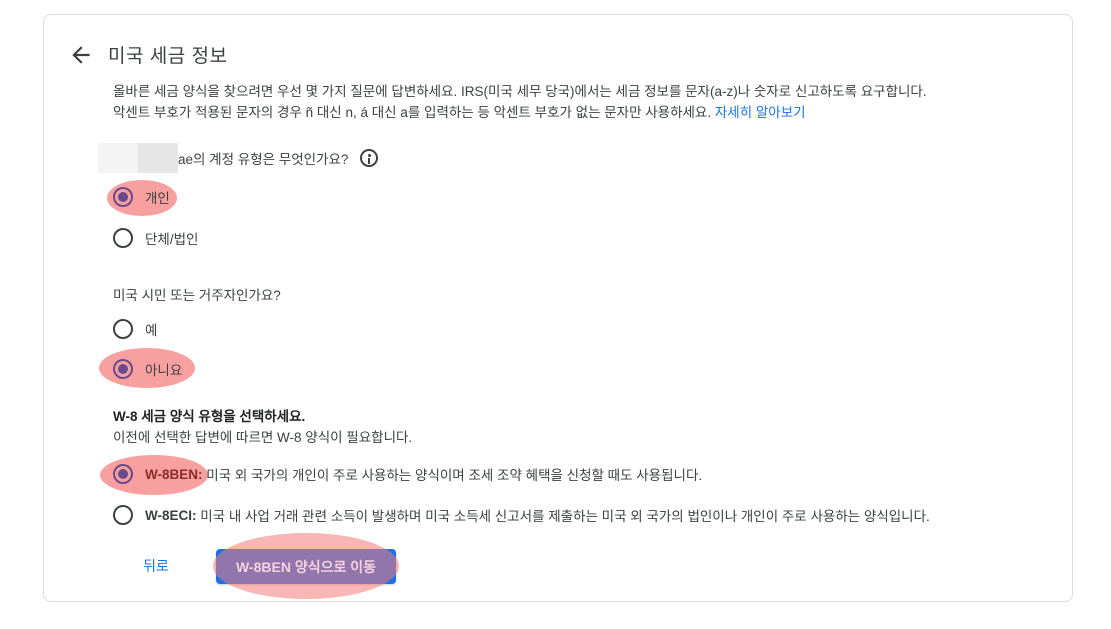 The image size is (1111, 629). What do you see at coordinates (164, 370) in the screenshot?
I see `option-label: 아니요` at bounding box center [164, 370].